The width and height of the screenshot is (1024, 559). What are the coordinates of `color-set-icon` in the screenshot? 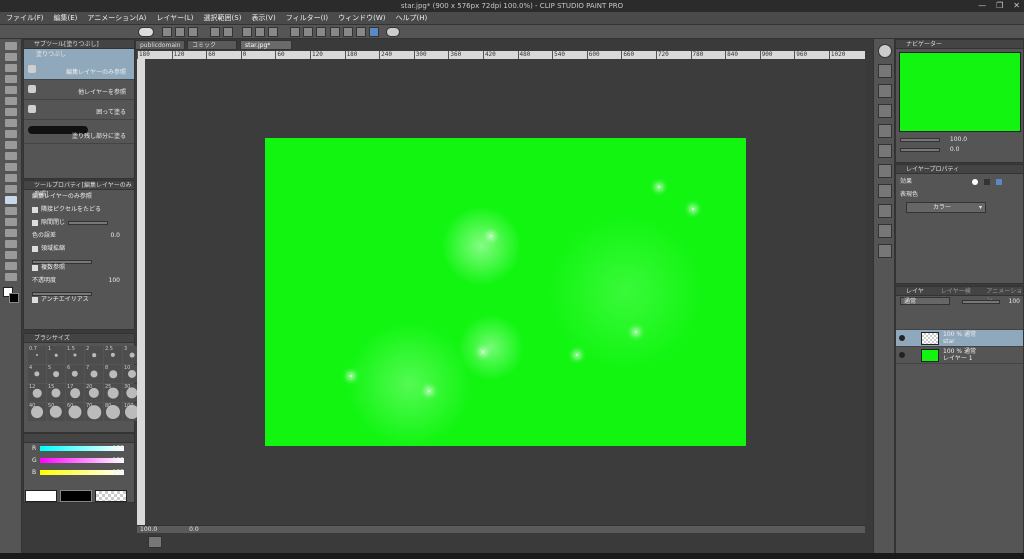 It's located at (885, 111).